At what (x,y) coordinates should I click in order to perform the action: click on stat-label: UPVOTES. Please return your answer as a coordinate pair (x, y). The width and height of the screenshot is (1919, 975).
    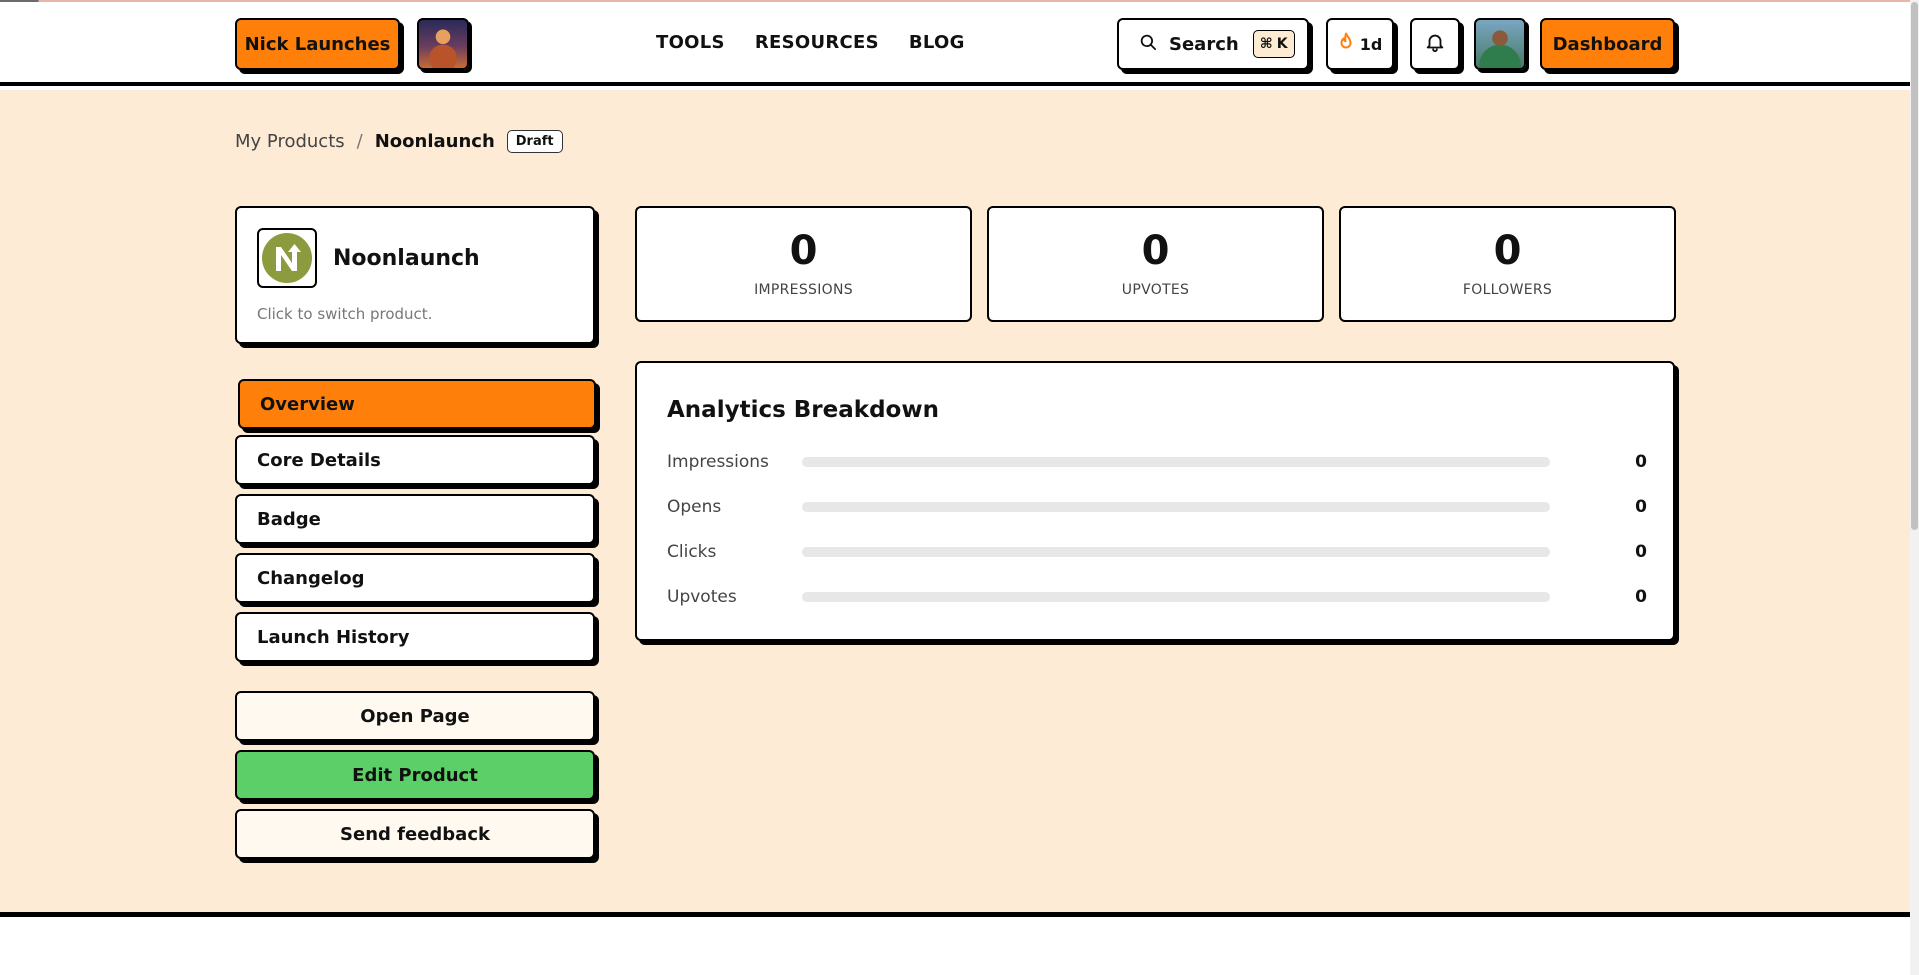
    Looking at the image, I should click on (1155, 290).